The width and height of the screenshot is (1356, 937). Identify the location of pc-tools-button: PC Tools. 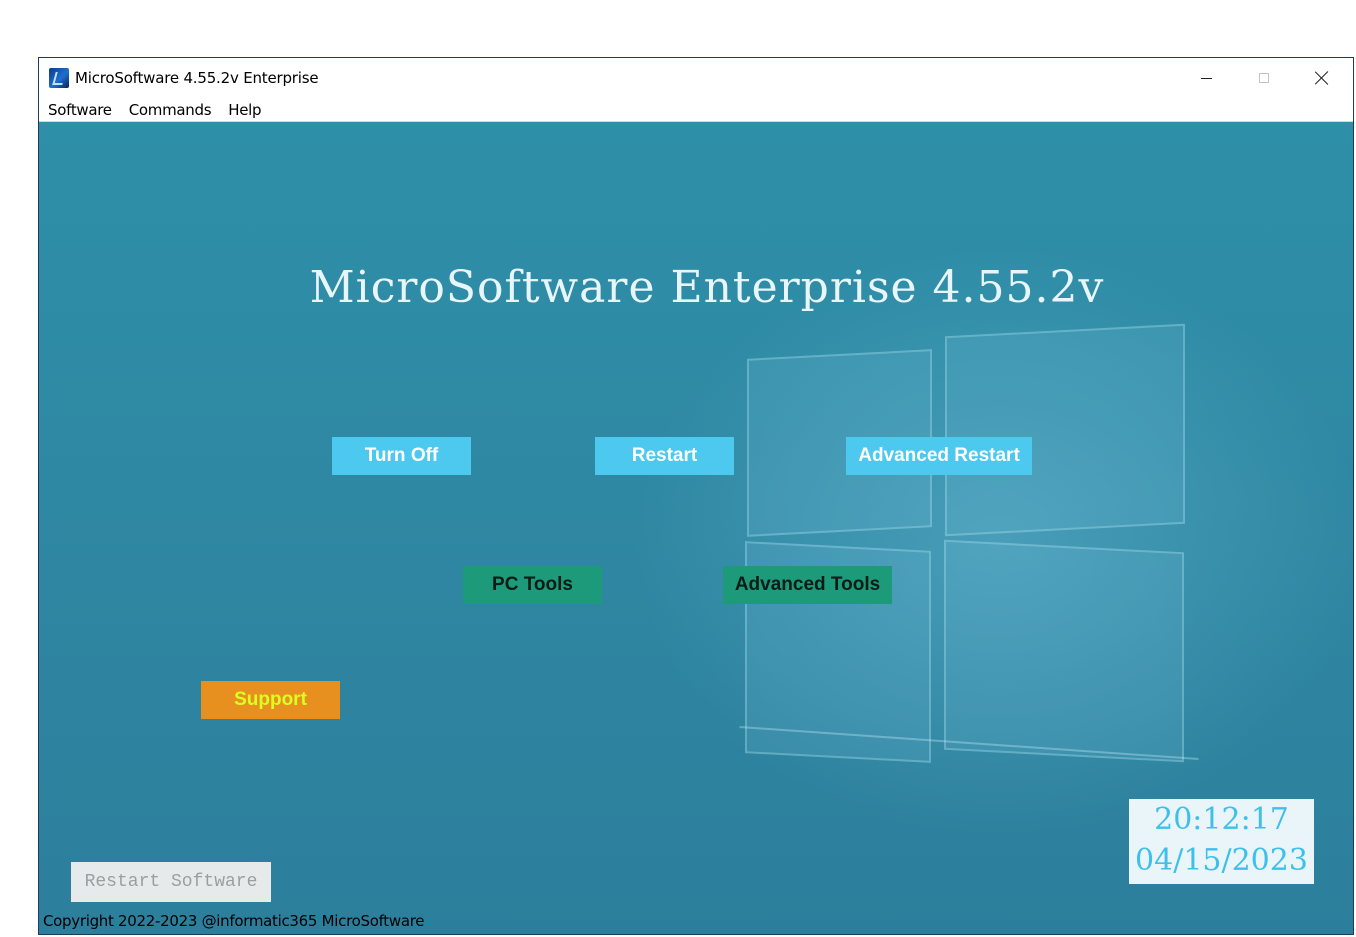
(532, 585).